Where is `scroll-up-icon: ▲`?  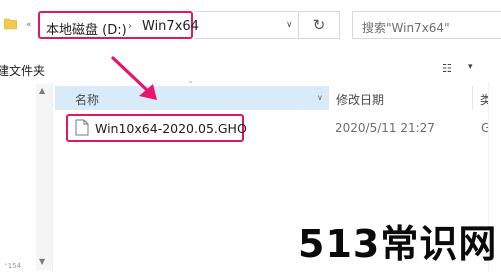 scroll-up-icon: ▲ is located at coordinates (42, 90).